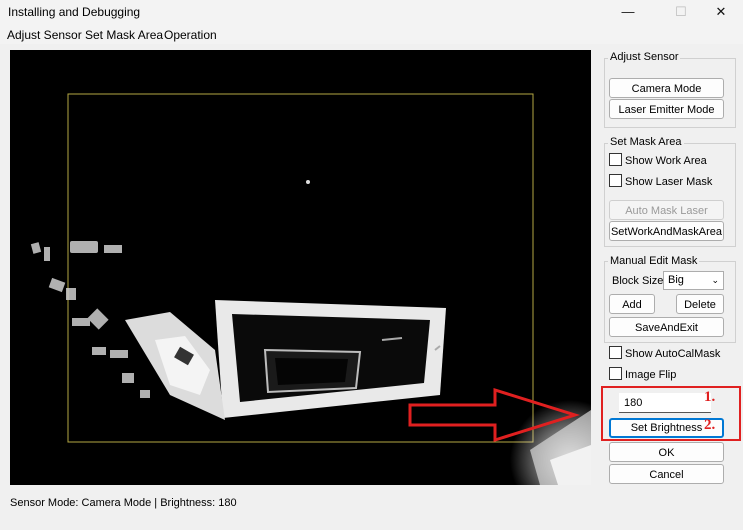 This screenshot has height=530, width=743. What do you see at coordinates (190, 35) in the screenshot?
I see `menu-operation: Operation` at bounding box center [190, 35].